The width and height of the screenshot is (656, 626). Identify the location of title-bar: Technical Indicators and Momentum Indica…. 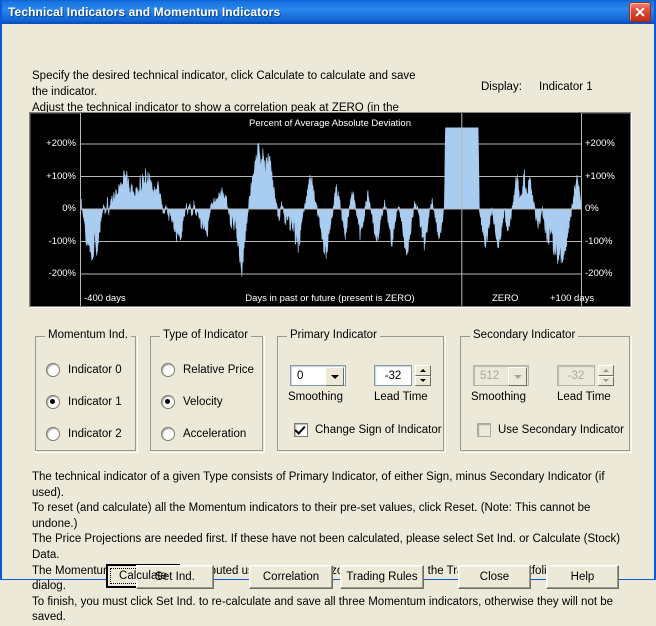
(328, 12).